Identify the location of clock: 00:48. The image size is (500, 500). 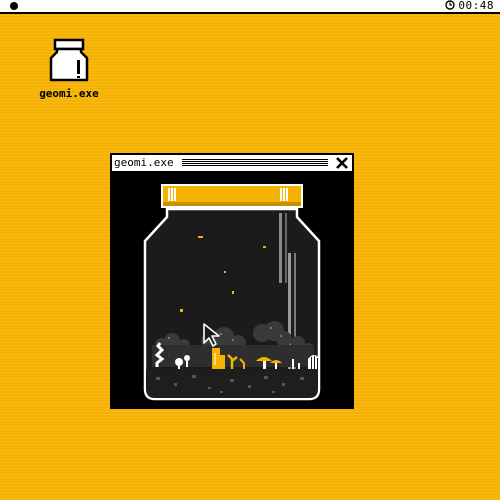
(469, 6).